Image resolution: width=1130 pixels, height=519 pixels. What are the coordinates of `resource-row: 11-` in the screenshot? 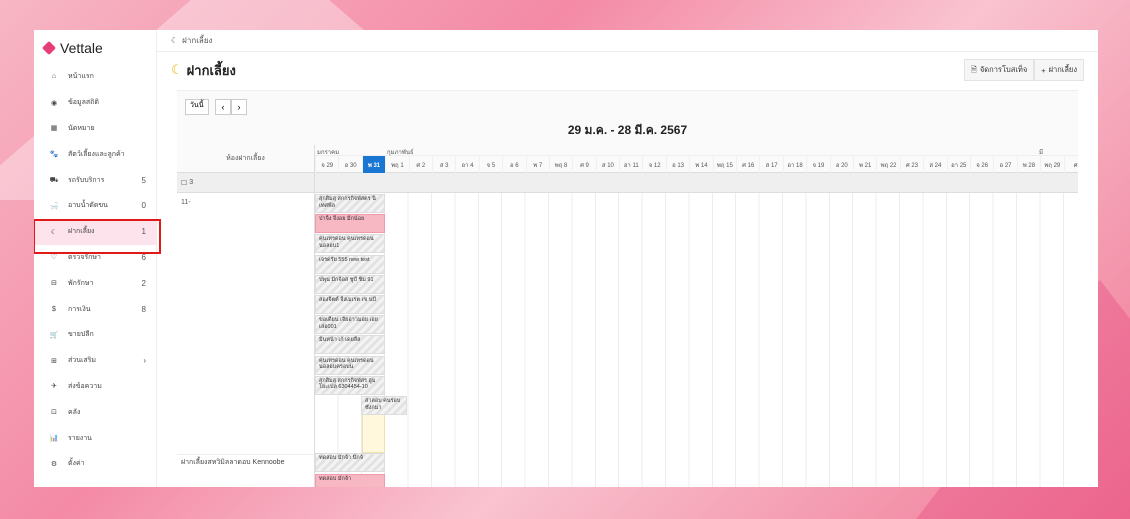 It's located at (245, 324).